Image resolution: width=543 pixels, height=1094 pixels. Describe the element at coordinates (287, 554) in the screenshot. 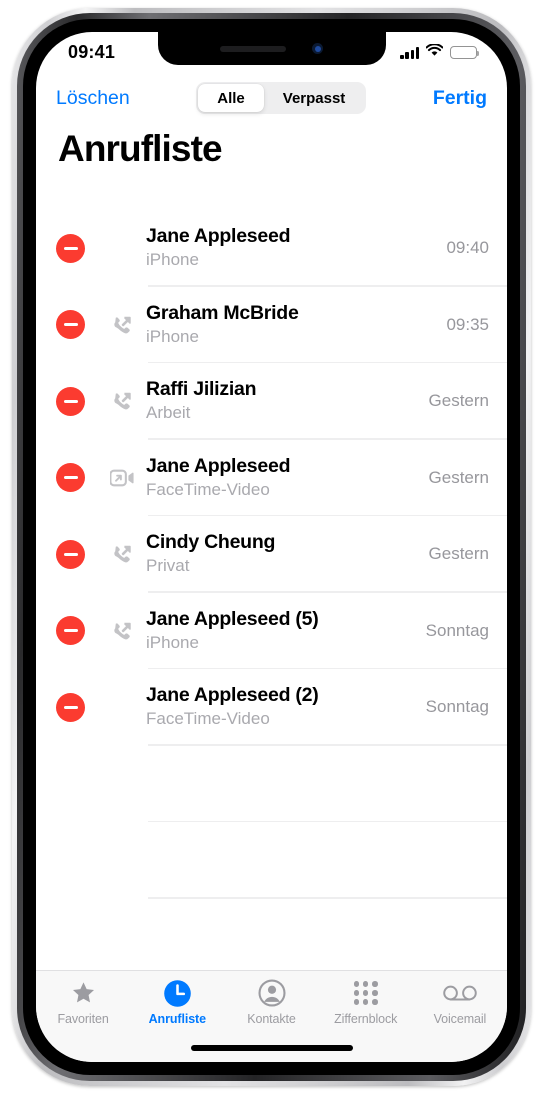

I see `call-item-text: Cindy Cheung Privat` at that location.